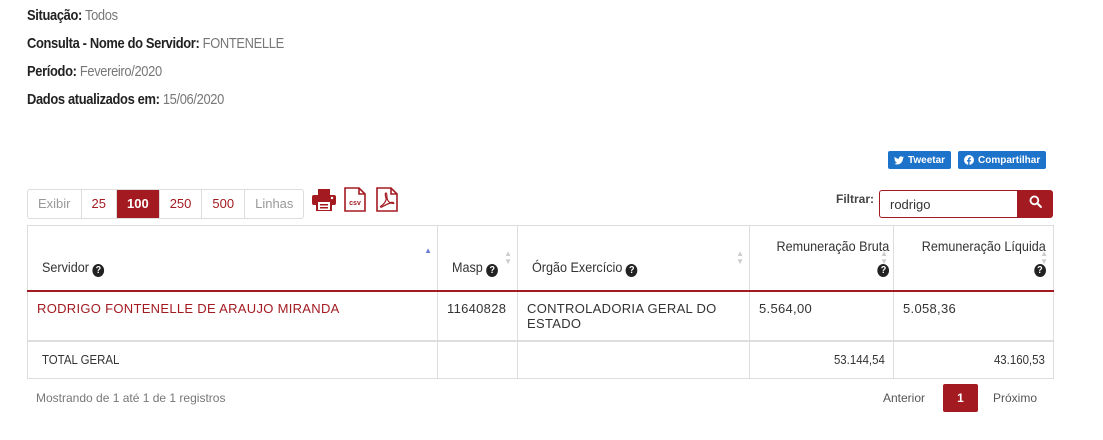 The height and width of the screenshot is (440, 1103). Describe the element at coordinates (633, 258) in the screenshot. I see `column-header-orgao: Órgão Exercício? ▲ ▼` at that location.